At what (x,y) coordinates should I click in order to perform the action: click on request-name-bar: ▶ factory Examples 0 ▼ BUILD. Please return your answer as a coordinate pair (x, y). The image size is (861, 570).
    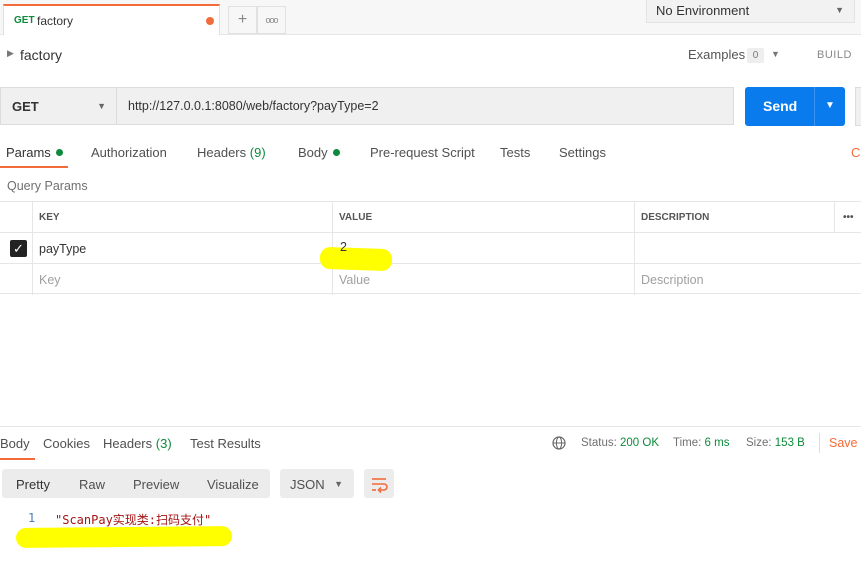
    Looking at the image, I should click on (430, 55).